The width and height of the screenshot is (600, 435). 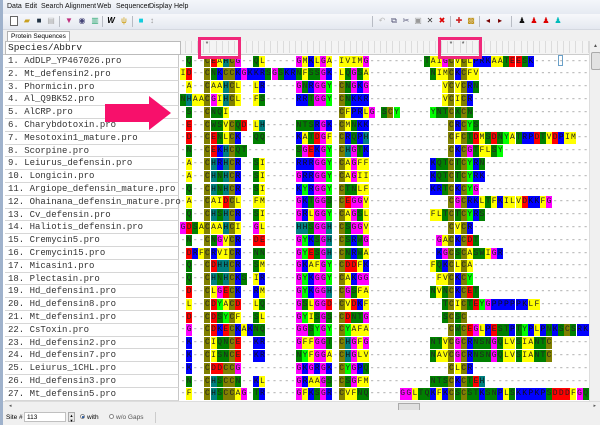 I want to click on sequence-name: 24. Hd_defensin7.pro, so click(x=92, y=356).